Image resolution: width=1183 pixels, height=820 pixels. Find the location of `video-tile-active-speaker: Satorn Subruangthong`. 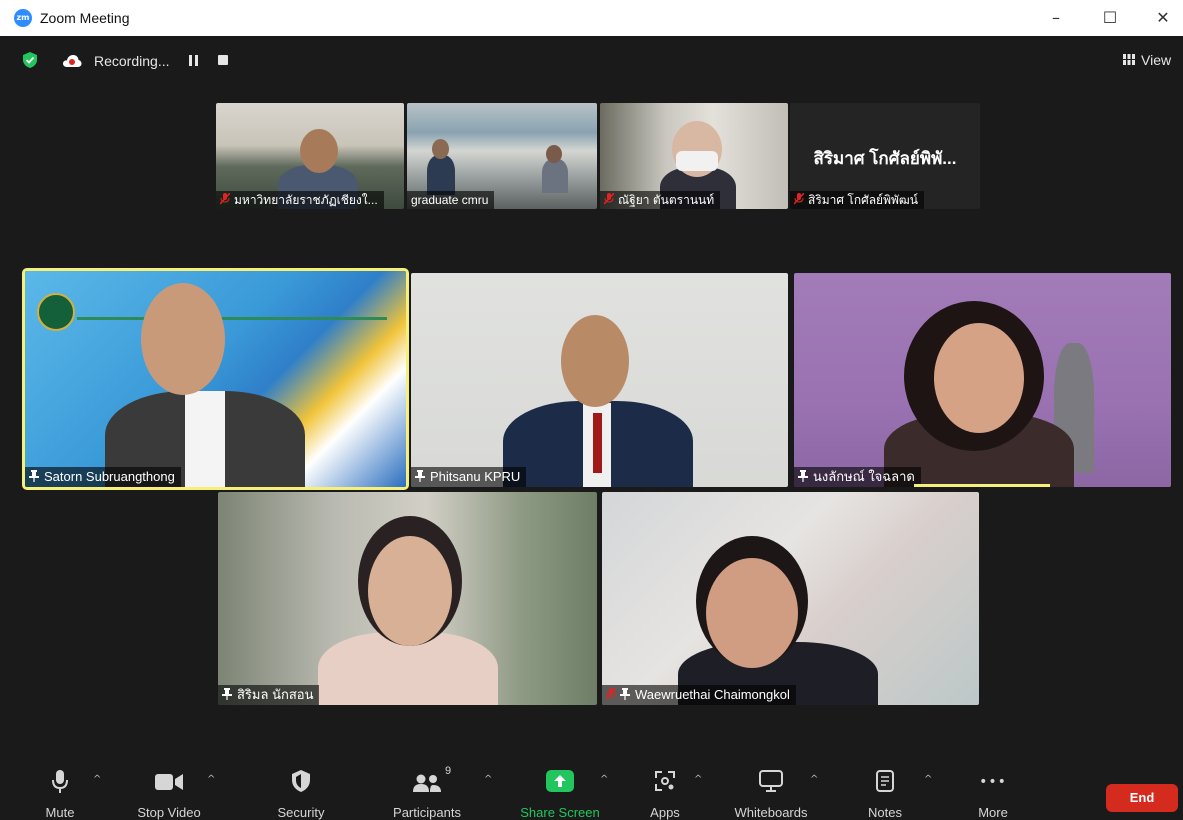

video-tile-active-speaker: Satorn Subruangthong is located at coordinates (215, 379).